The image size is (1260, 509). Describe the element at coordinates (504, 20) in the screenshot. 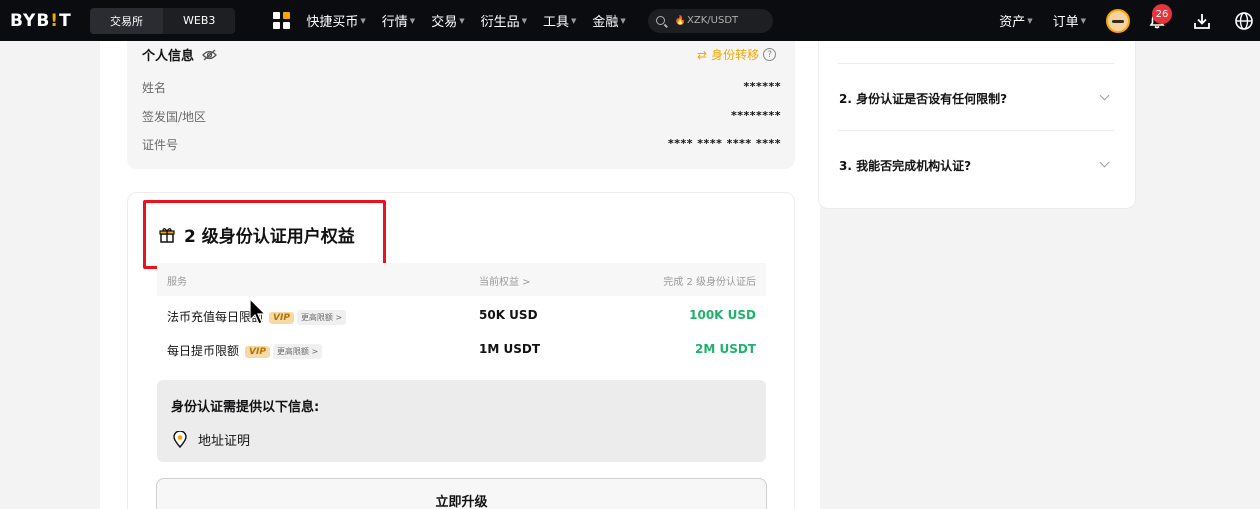

I see `nav-derivatives: 衍生品 ▼` at that location.